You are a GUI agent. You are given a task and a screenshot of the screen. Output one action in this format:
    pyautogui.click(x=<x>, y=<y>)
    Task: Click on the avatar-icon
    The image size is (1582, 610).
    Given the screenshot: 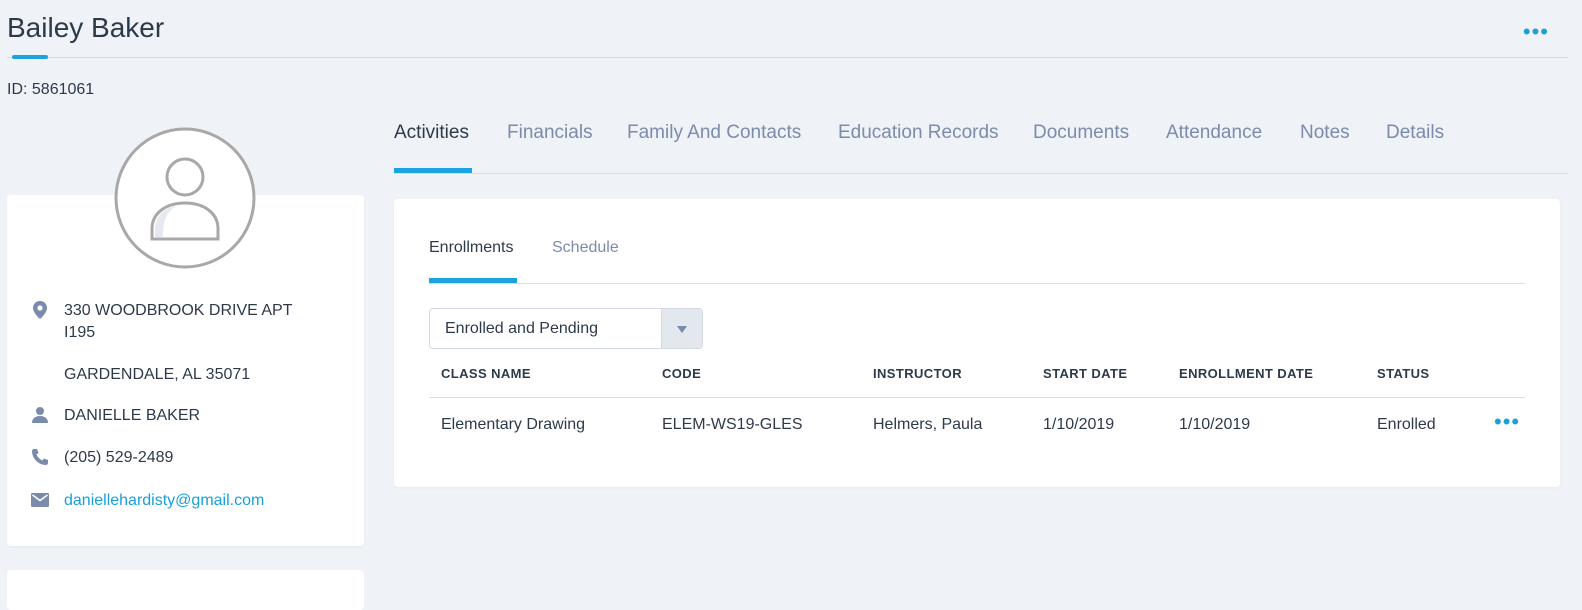 What is the action you would take?
    pyautogui.click(x=185, y=198)
    